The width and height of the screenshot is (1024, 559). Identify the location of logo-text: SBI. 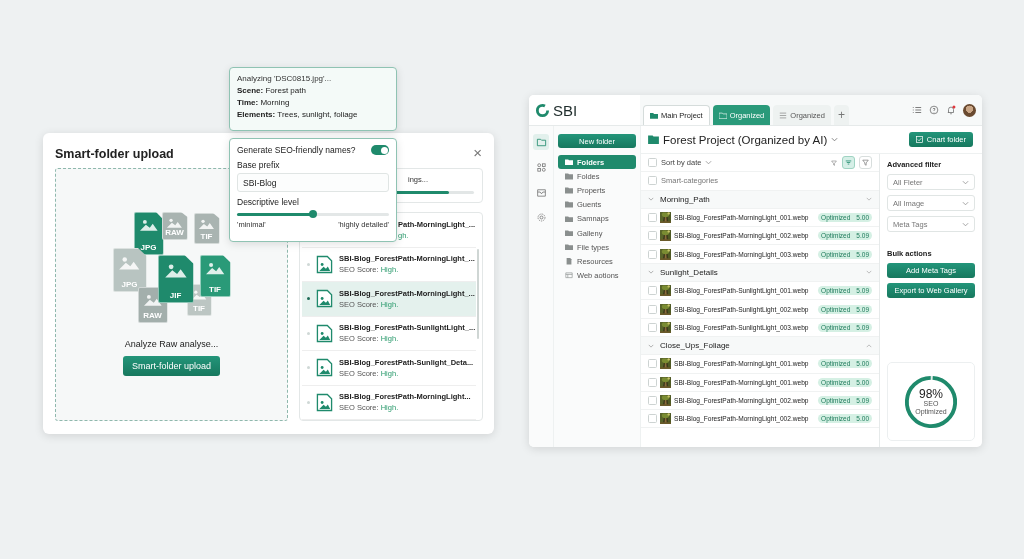
(565, 110).